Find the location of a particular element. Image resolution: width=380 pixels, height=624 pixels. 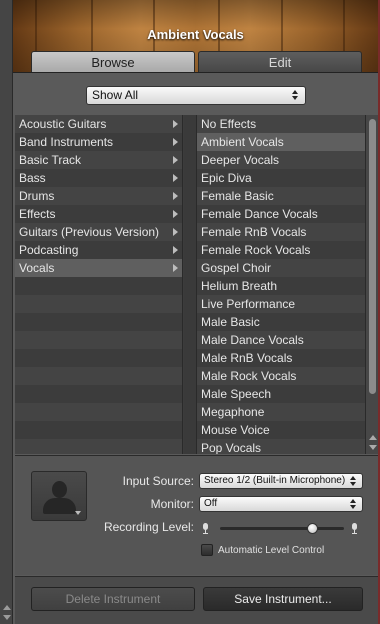

preset-item: Male Rock Vocals is located at coordinates (281, 376).